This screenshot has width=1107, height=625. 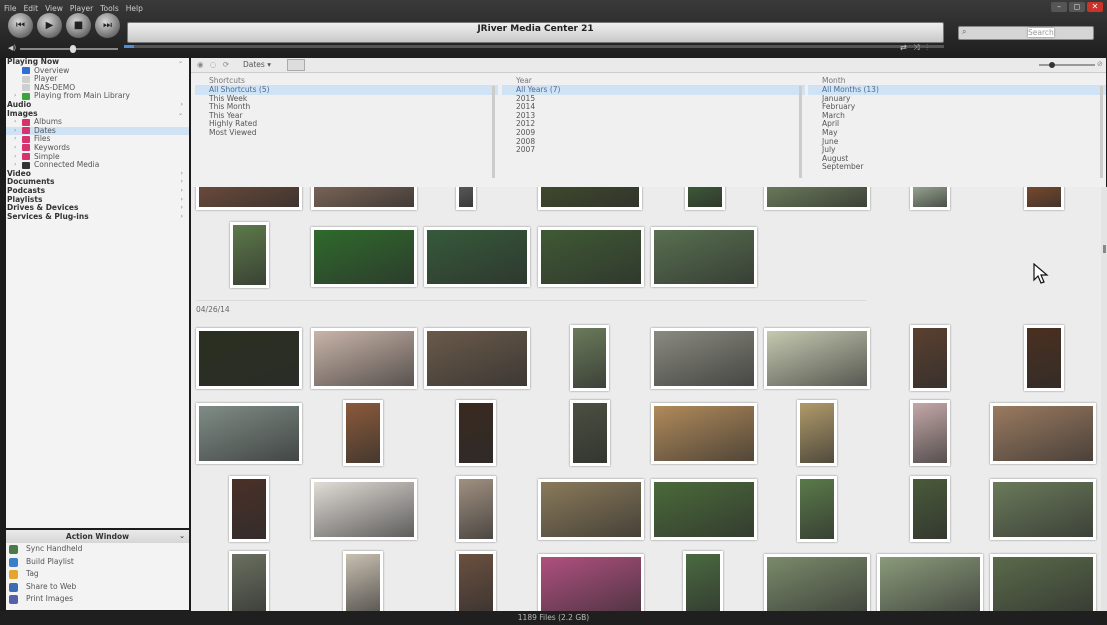 I want to click on action-share-to-web: Share to Web, so click(x=97, y=587).